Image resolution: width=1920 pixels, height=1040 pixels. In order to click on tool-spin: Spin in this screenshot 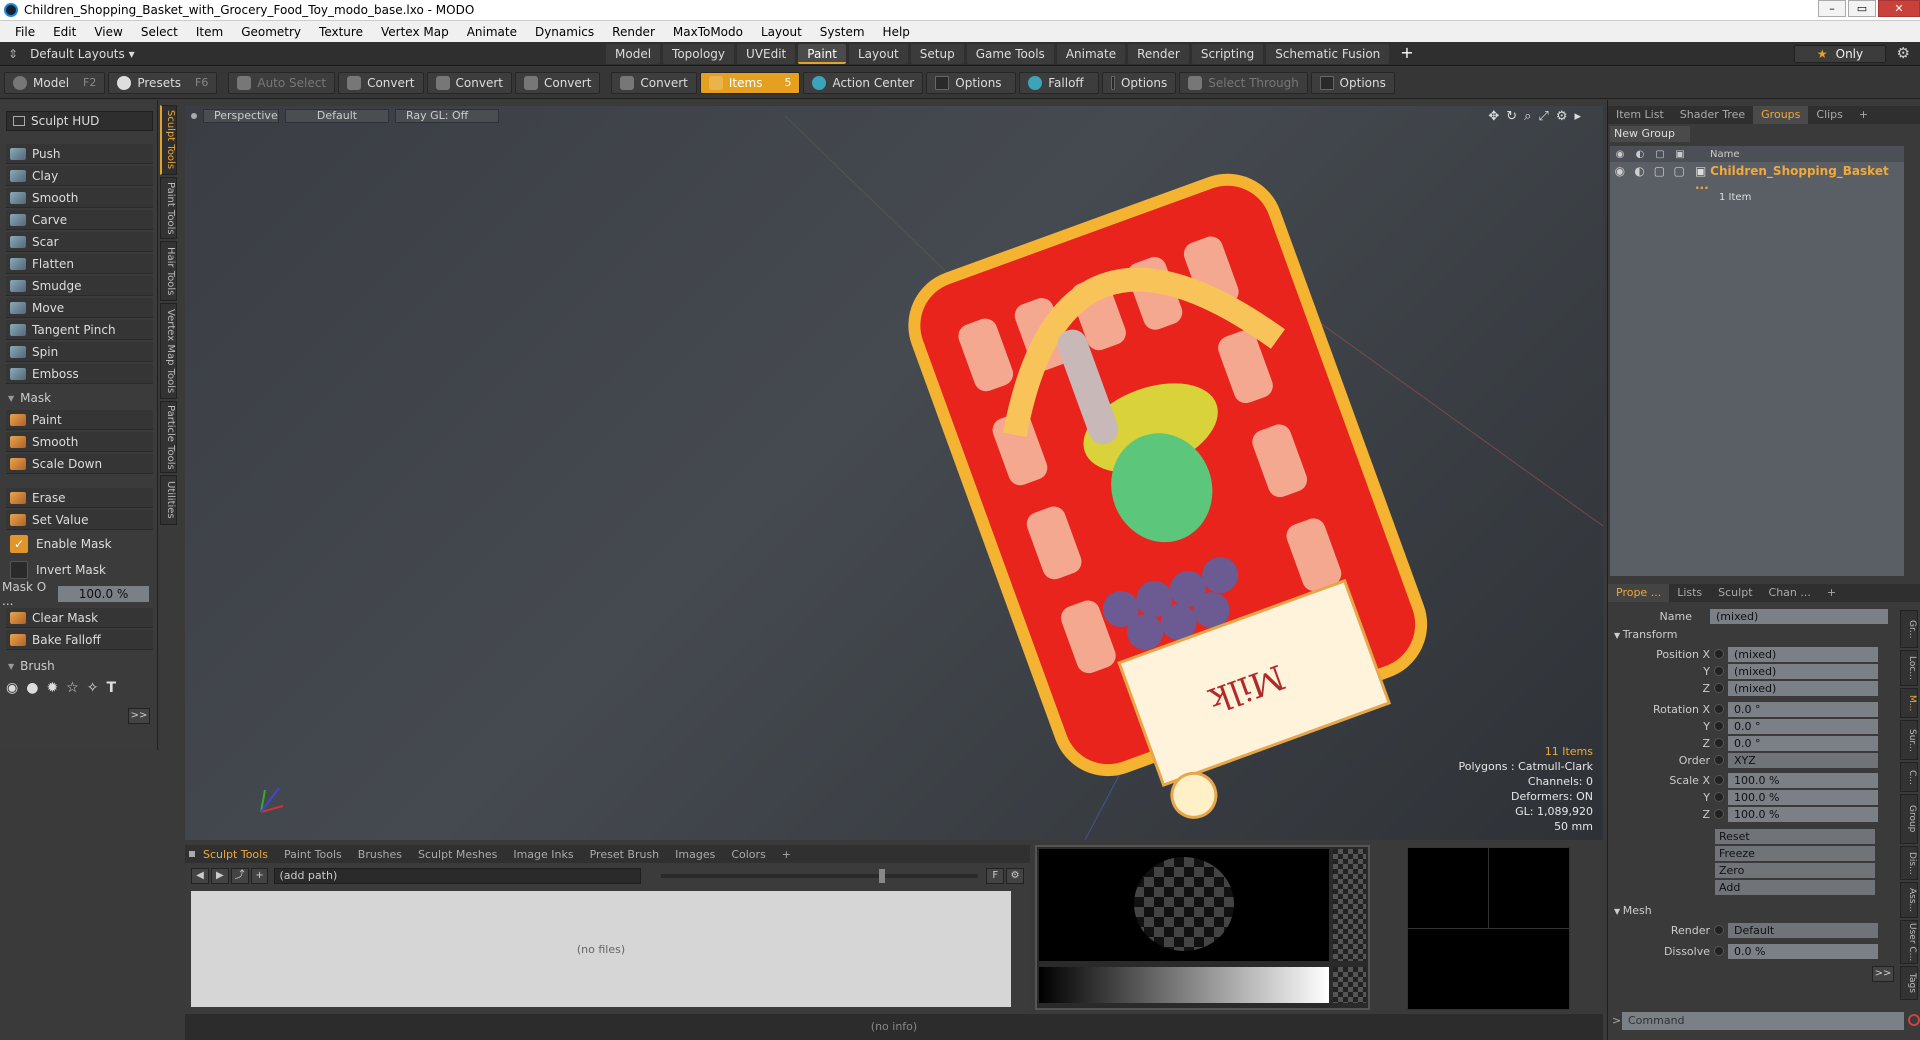, I will do `click(79, 352)`.